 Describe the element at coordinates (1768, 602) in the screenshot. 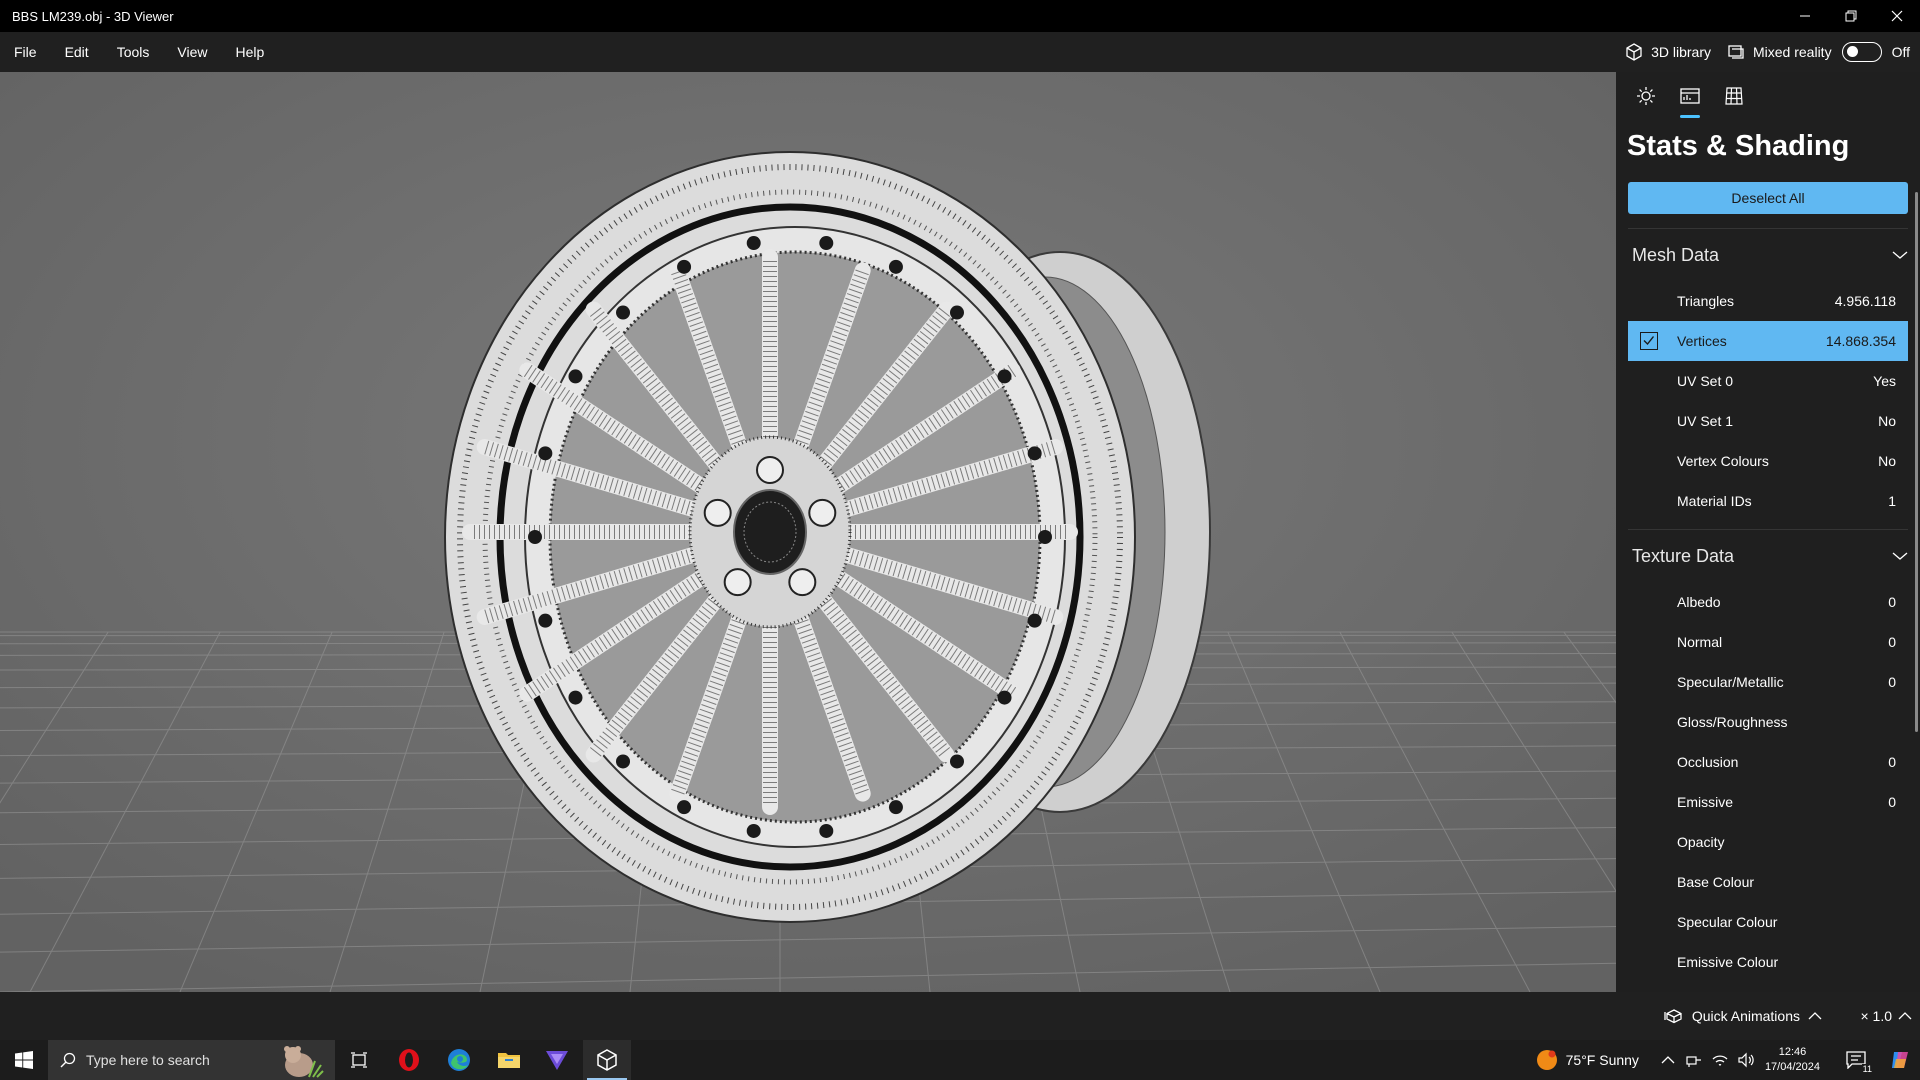

I see `texture-row-albedo: Albedo 0` at that location.